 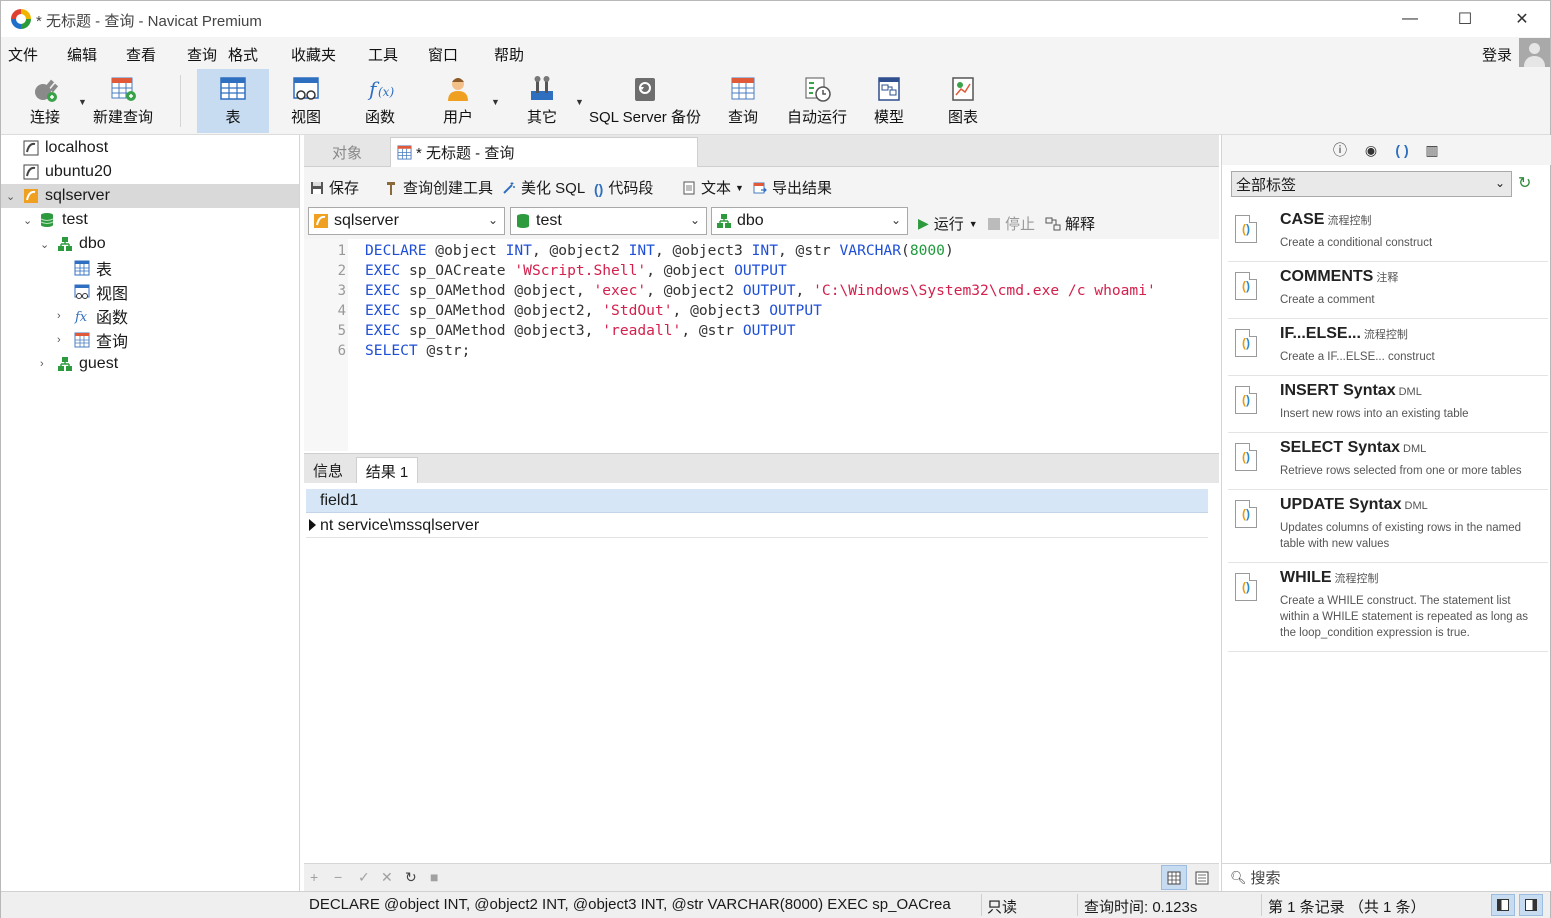 What do you see at coordinates (150, 292) in the screenshot?
I see `tree-item-views: 视图` at bounding box center [150, 292].